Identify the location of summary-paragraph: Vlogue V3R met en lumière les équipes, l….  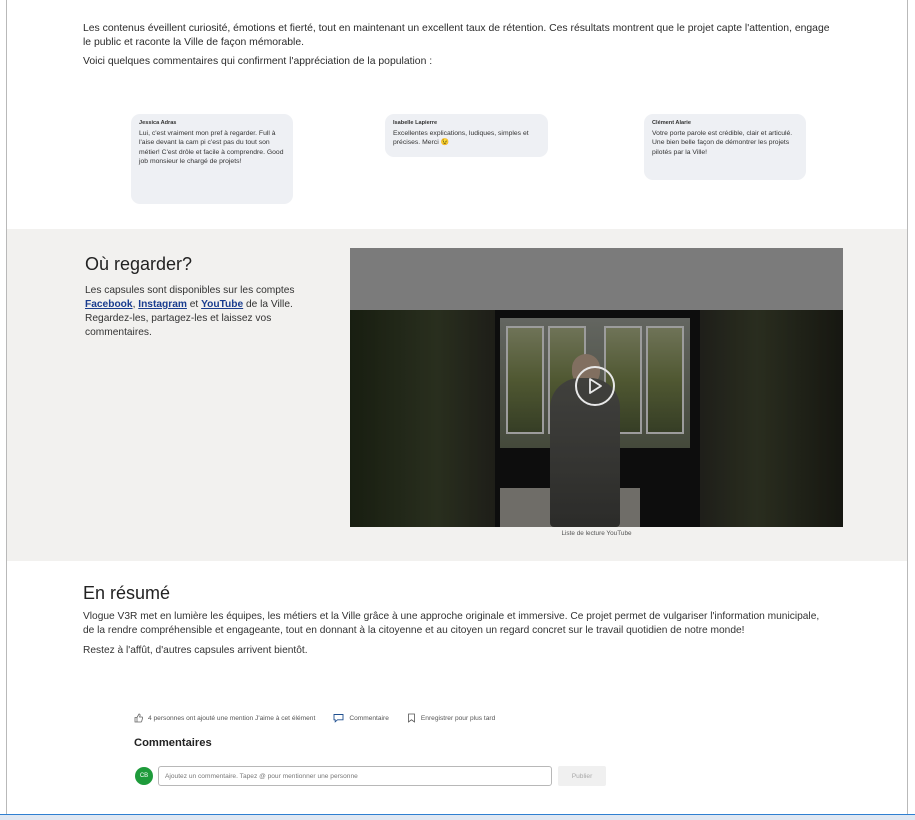
(451, 623).